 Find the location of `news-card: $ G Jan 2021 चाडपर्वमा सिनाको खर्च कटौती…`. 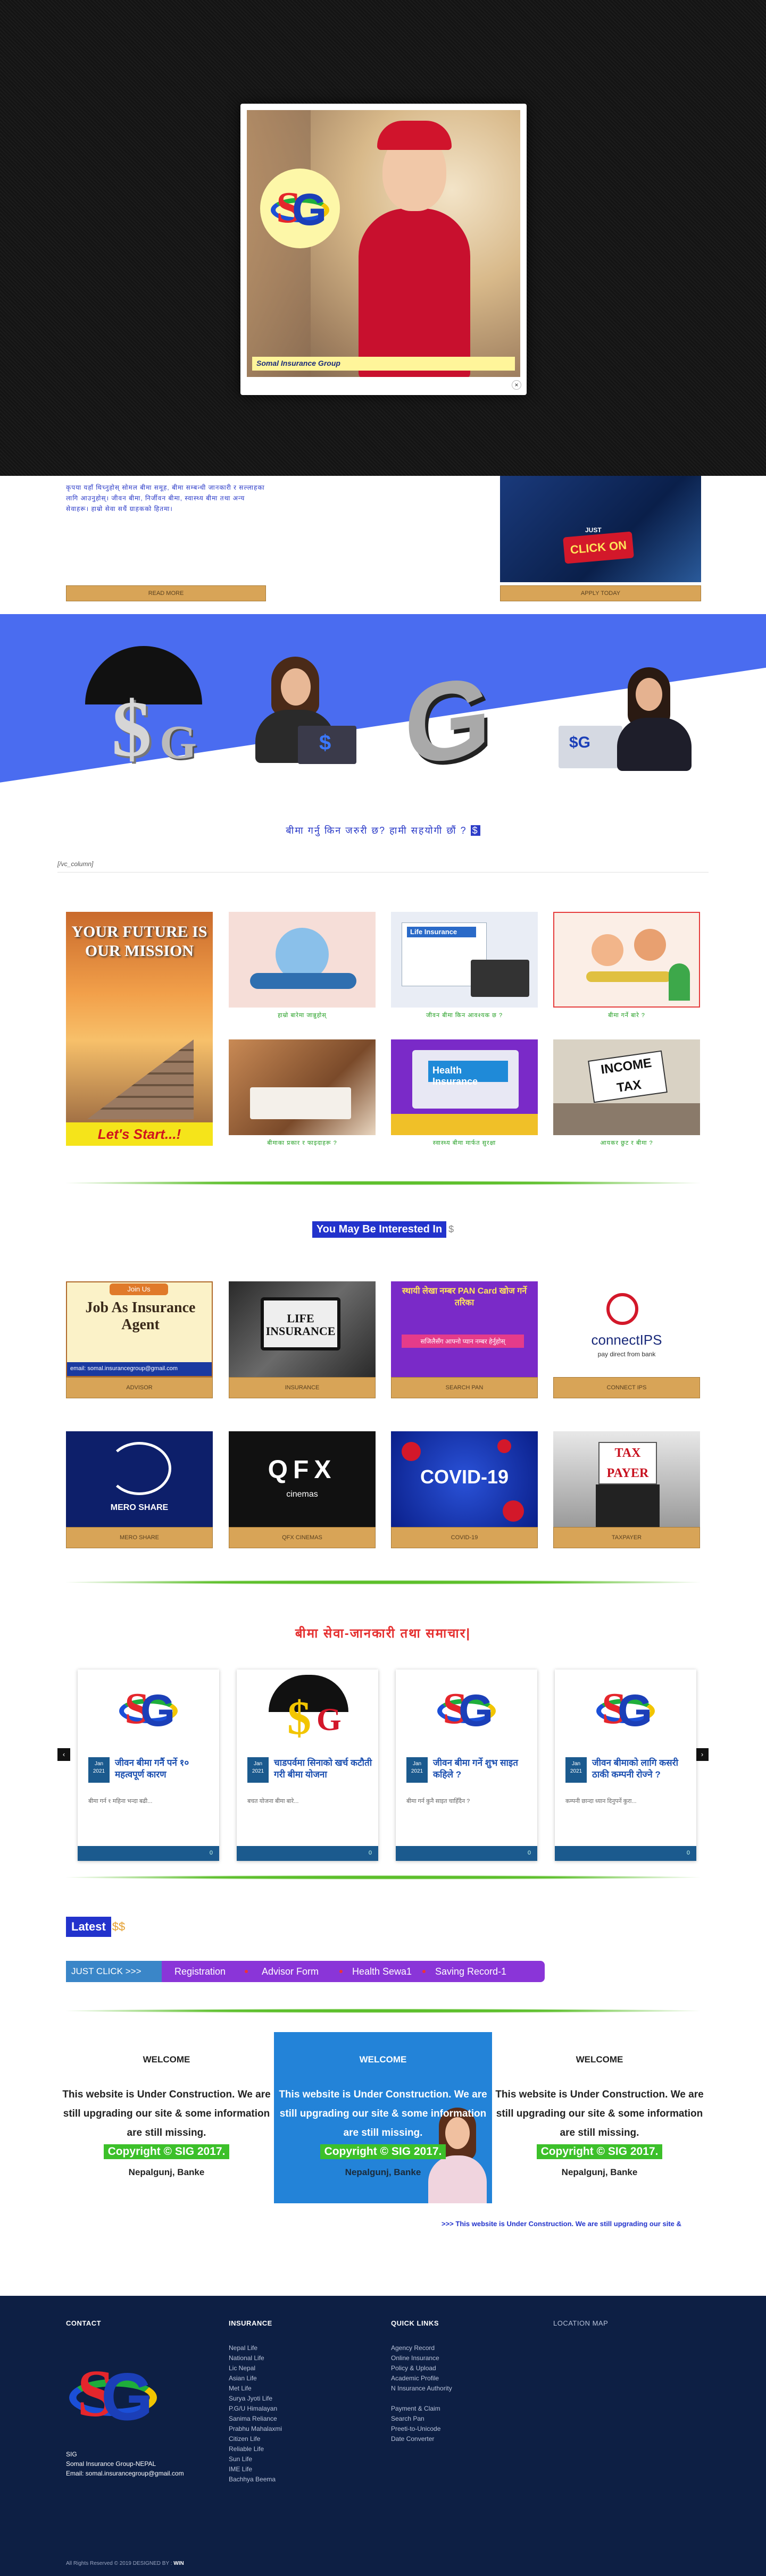

news-card: $ G Jan 2021 चाडपर्वमा सिनाको खर्च कटौती… is located at coordinates (307, 1765).